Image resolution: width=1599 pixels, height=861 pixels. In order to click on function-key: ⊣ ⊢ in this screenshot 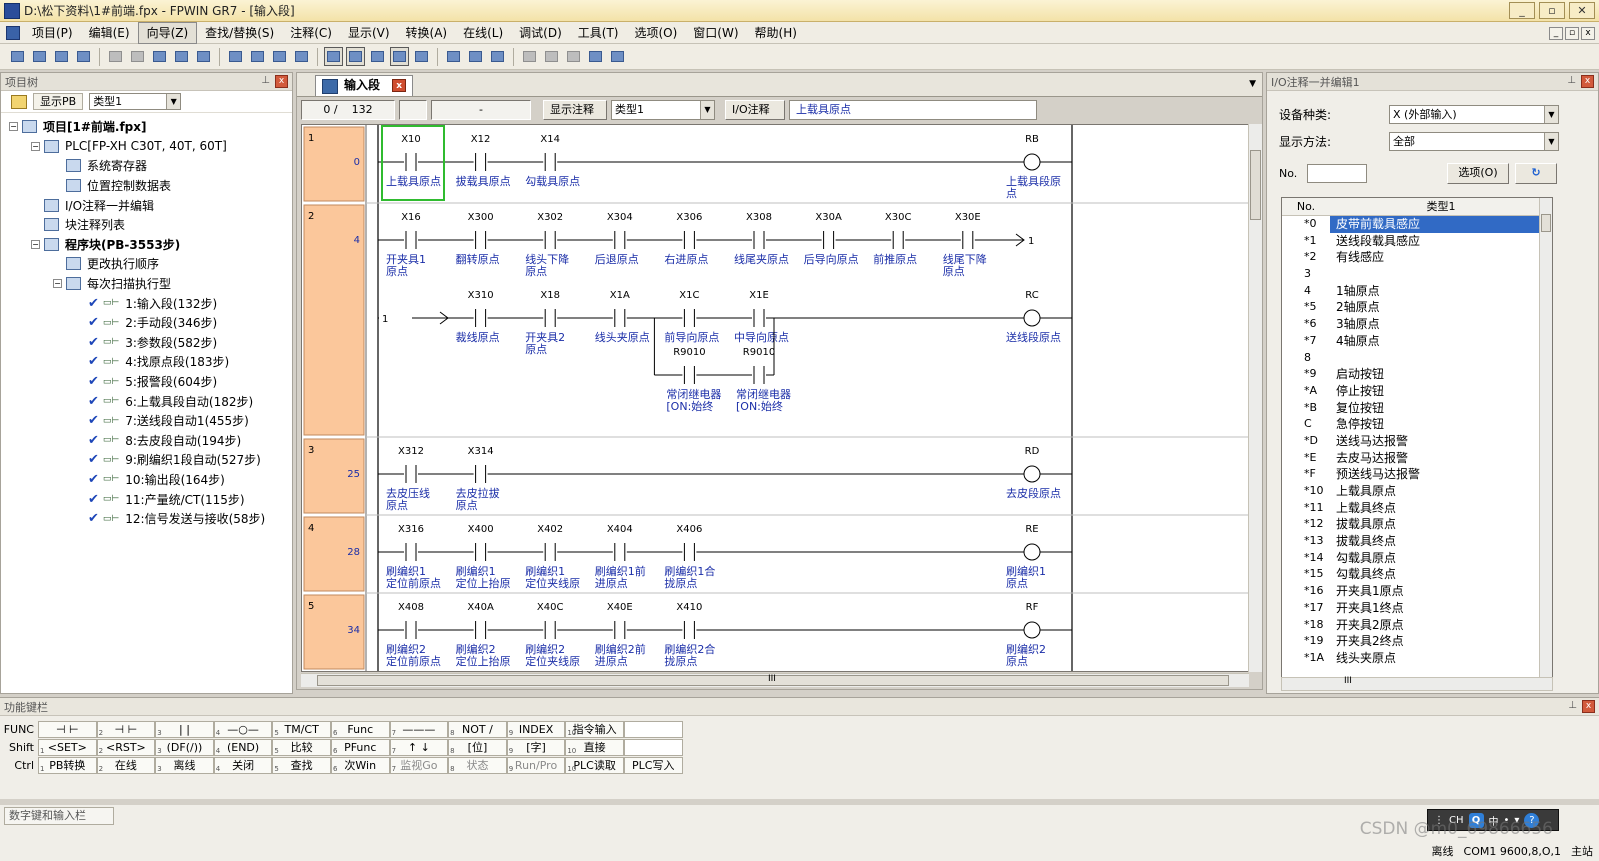, I will do `click(67, 729)`.